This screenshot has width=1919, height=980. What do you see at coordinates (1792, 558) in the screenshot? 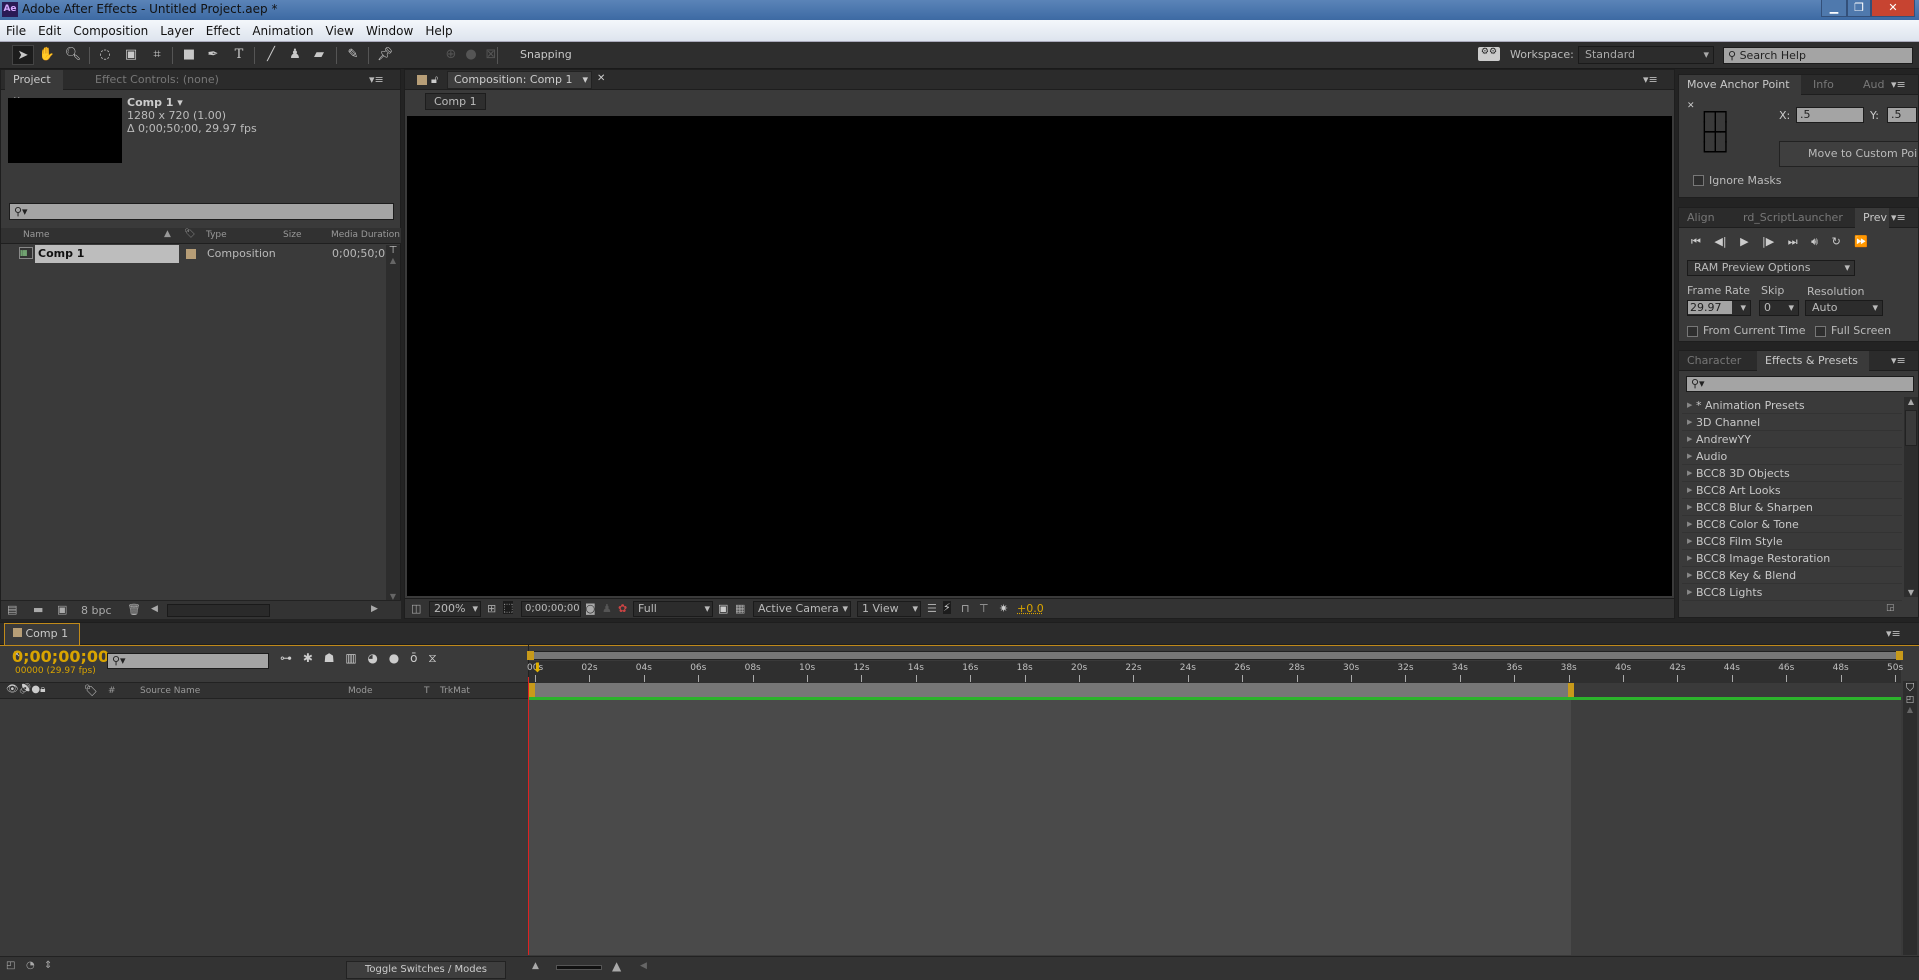
I see `effects-category: BCC8 Image Restoration` at bounding box center [1792, 558].